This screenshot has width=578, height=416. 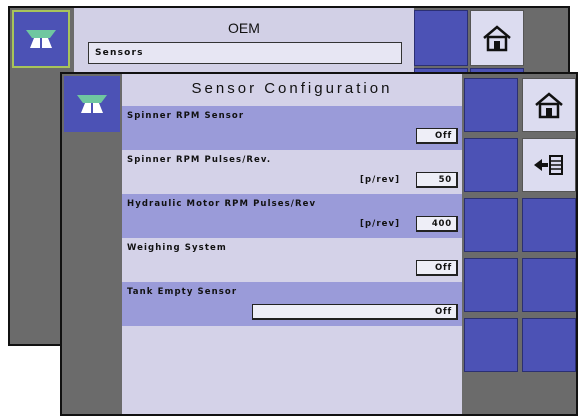 I want to click on oem-spreader-mode-button, so click(x=41, y=39).